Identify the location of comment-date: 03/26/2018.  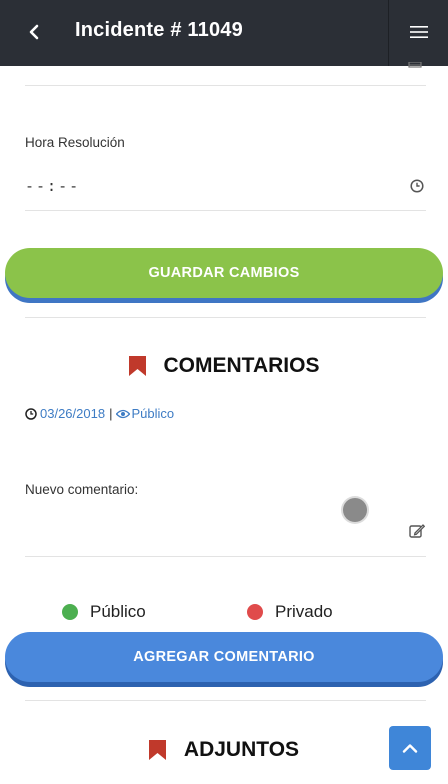
(73, 413).